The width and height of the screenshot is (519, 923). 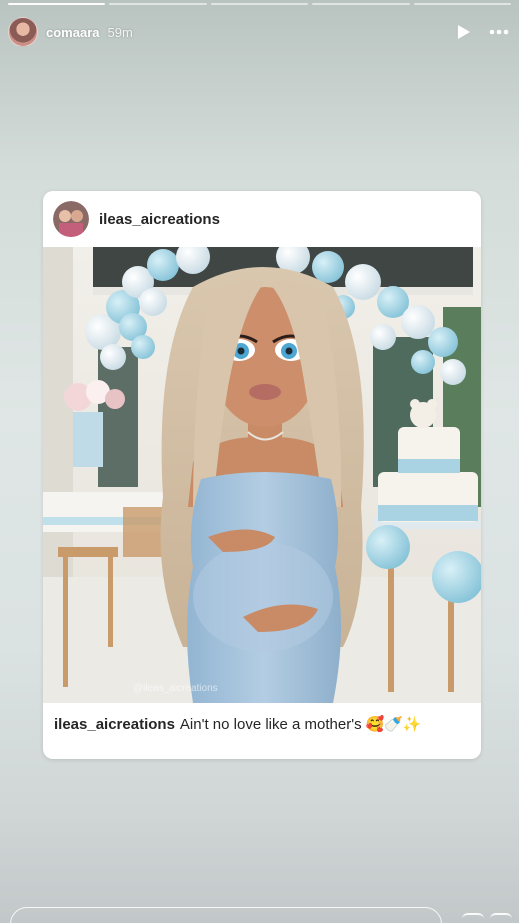 What do you see at coordinates (175, 688) in the screenshot?
I see `image-watermark: @ileas_aicreations` at bounding box center [175, 688].